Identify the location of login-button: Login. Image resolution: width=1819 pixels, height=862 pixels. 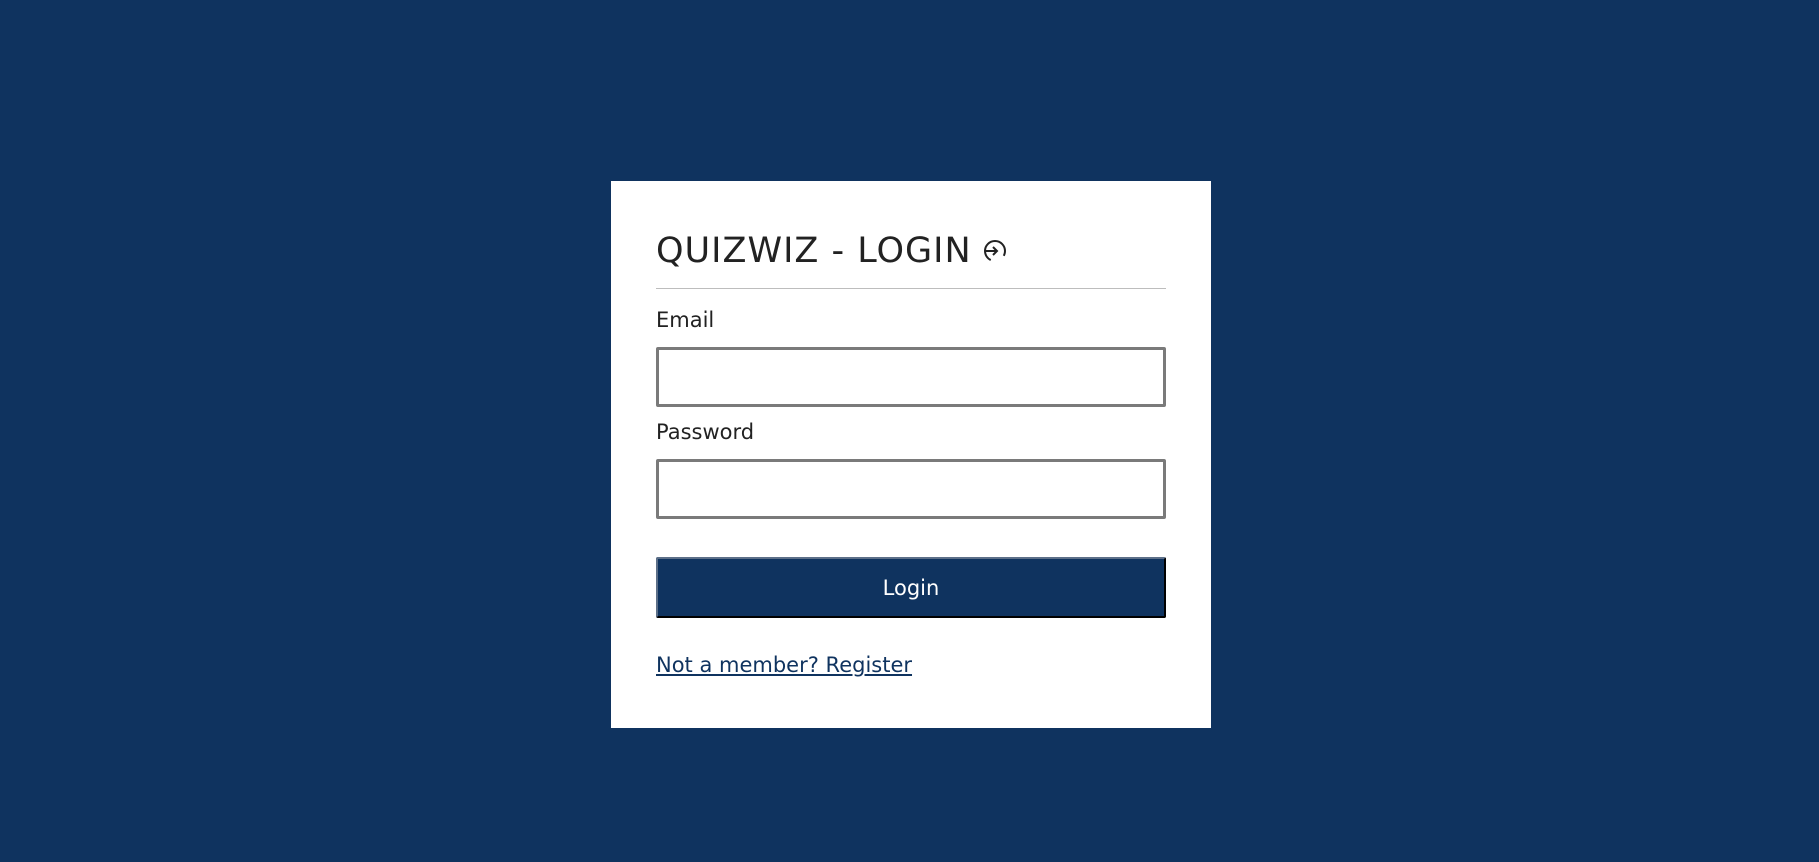
(911, 587).